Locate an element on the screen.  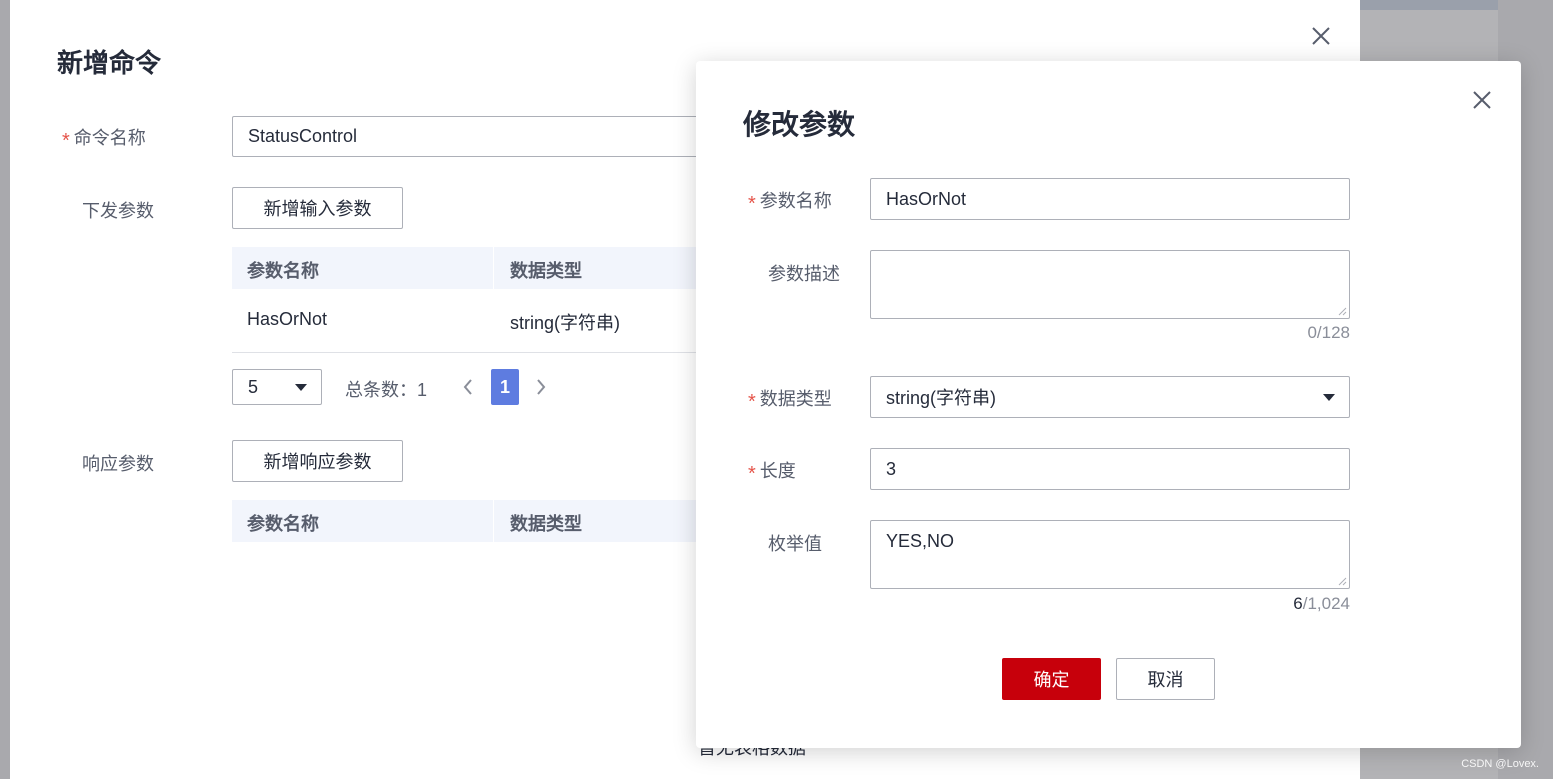
response-params-label: 响应参数 is located at coordinates (118, 464).